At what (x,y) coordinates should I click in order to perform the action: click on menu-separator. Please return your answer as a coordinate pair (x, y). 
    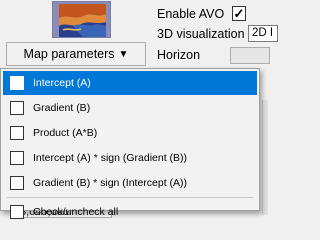
    Looking at the image, I should click on (130, 197).